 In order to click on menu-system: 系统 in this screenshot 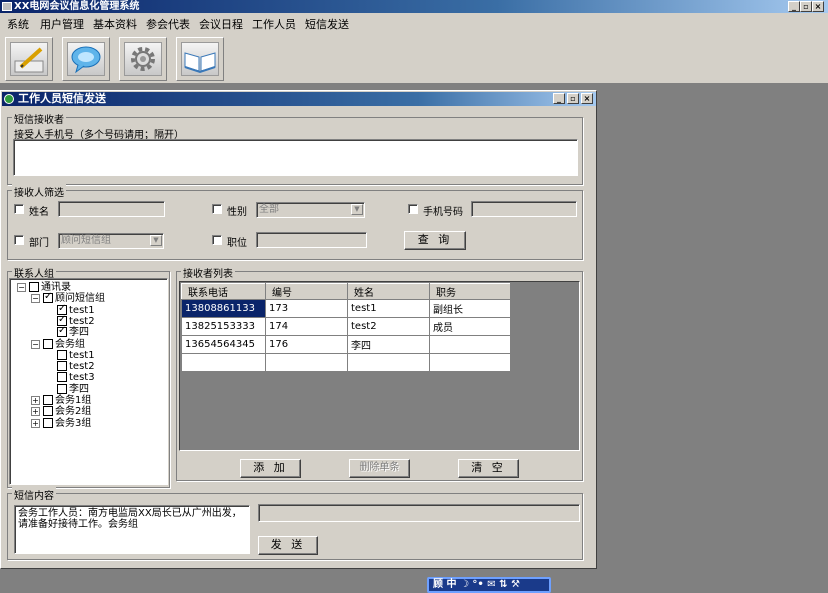, I will do `click(18, 24)`.